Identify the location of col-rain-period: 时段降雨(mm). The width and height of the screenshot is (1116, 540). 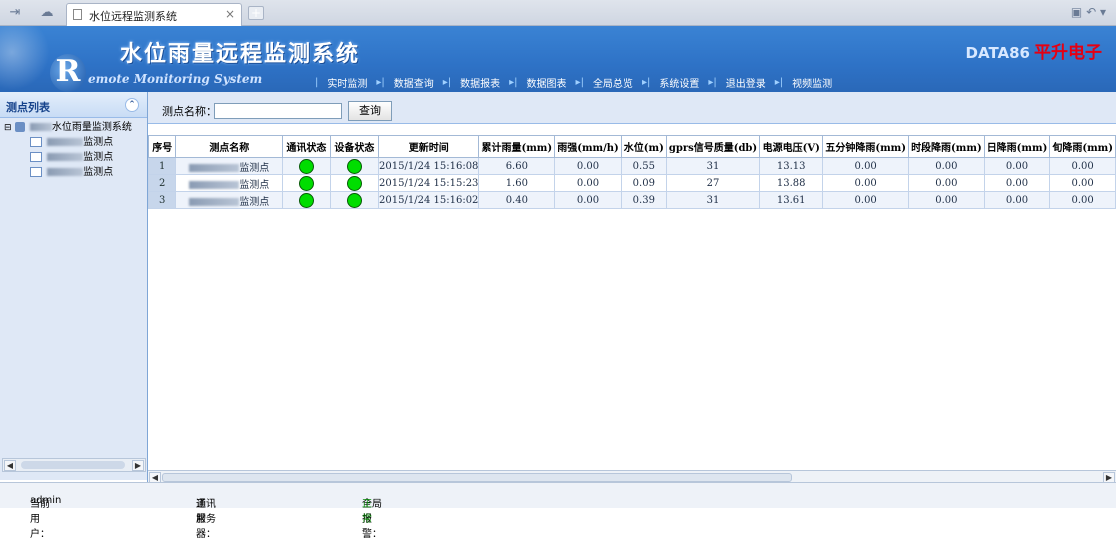
(946, 146).